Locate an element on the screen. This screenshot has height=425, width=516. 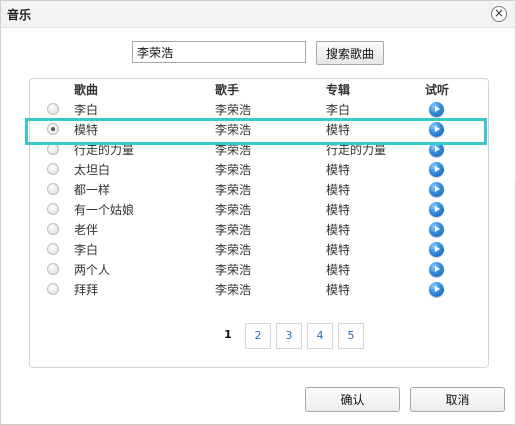
table-row: 老伴 李荣浩 模特 is located at coordinates (259, 229).